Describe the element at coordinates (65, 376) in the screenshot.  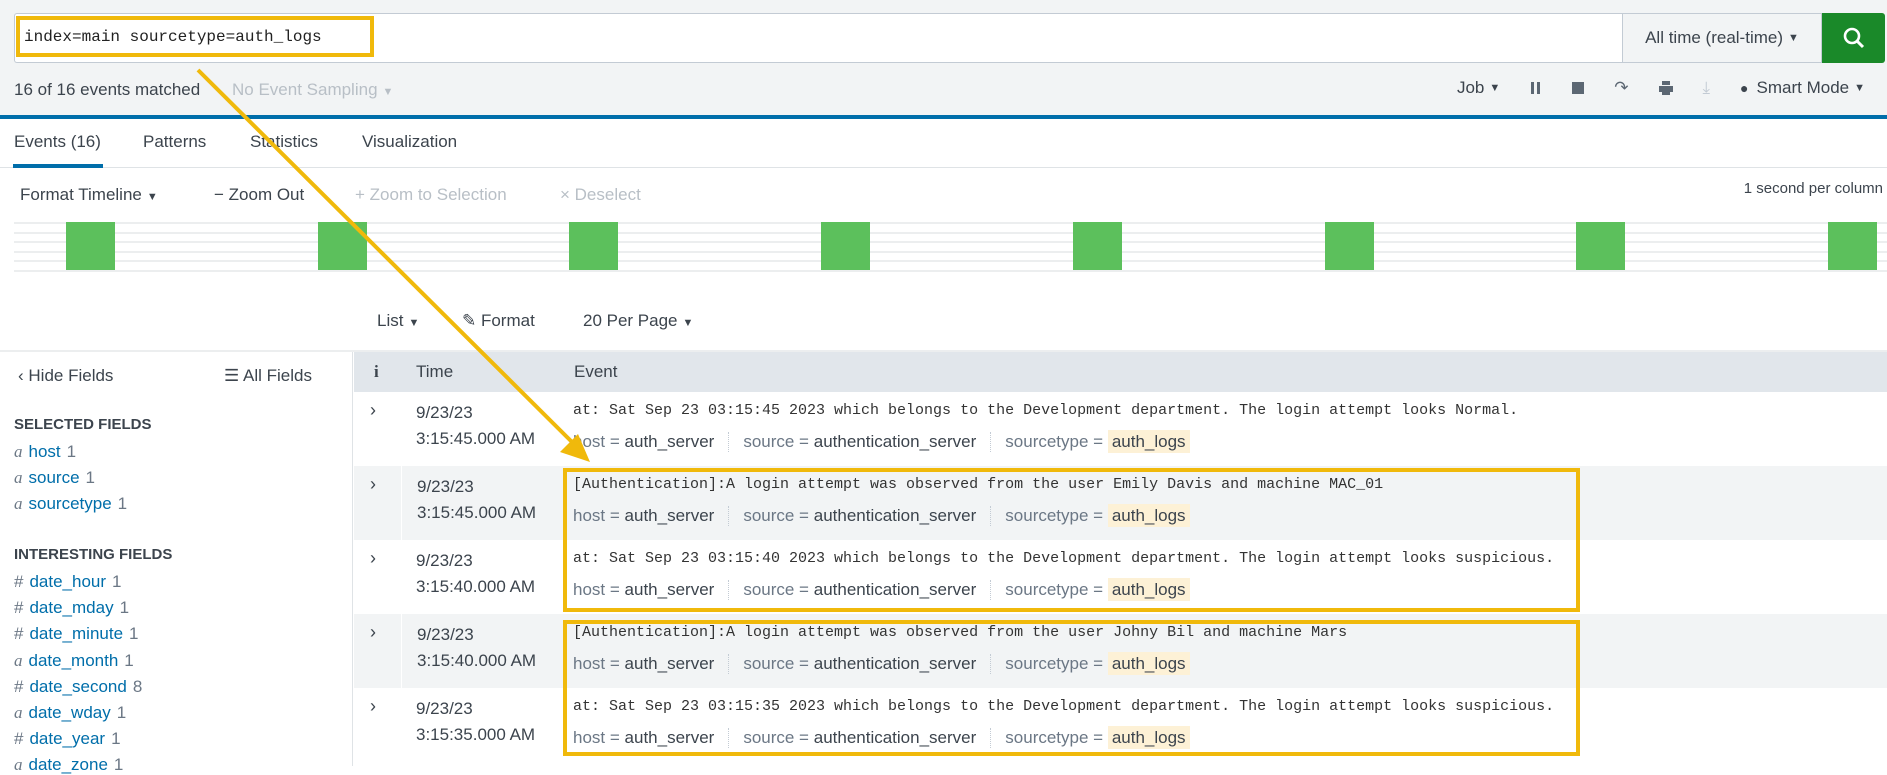
I see `hide-fields-button: ‹ Hide Fields` at that location.